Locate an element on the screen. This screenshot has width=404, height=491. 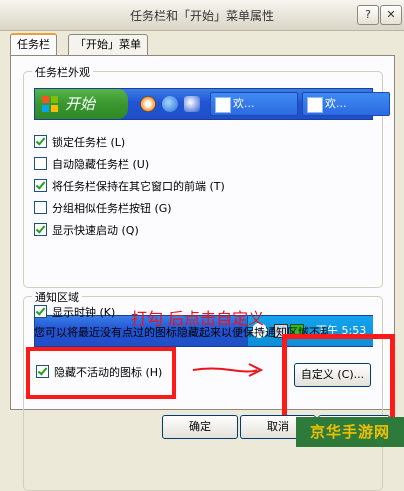
keep-on-top-checkbox is located at coordinates (40, 185).